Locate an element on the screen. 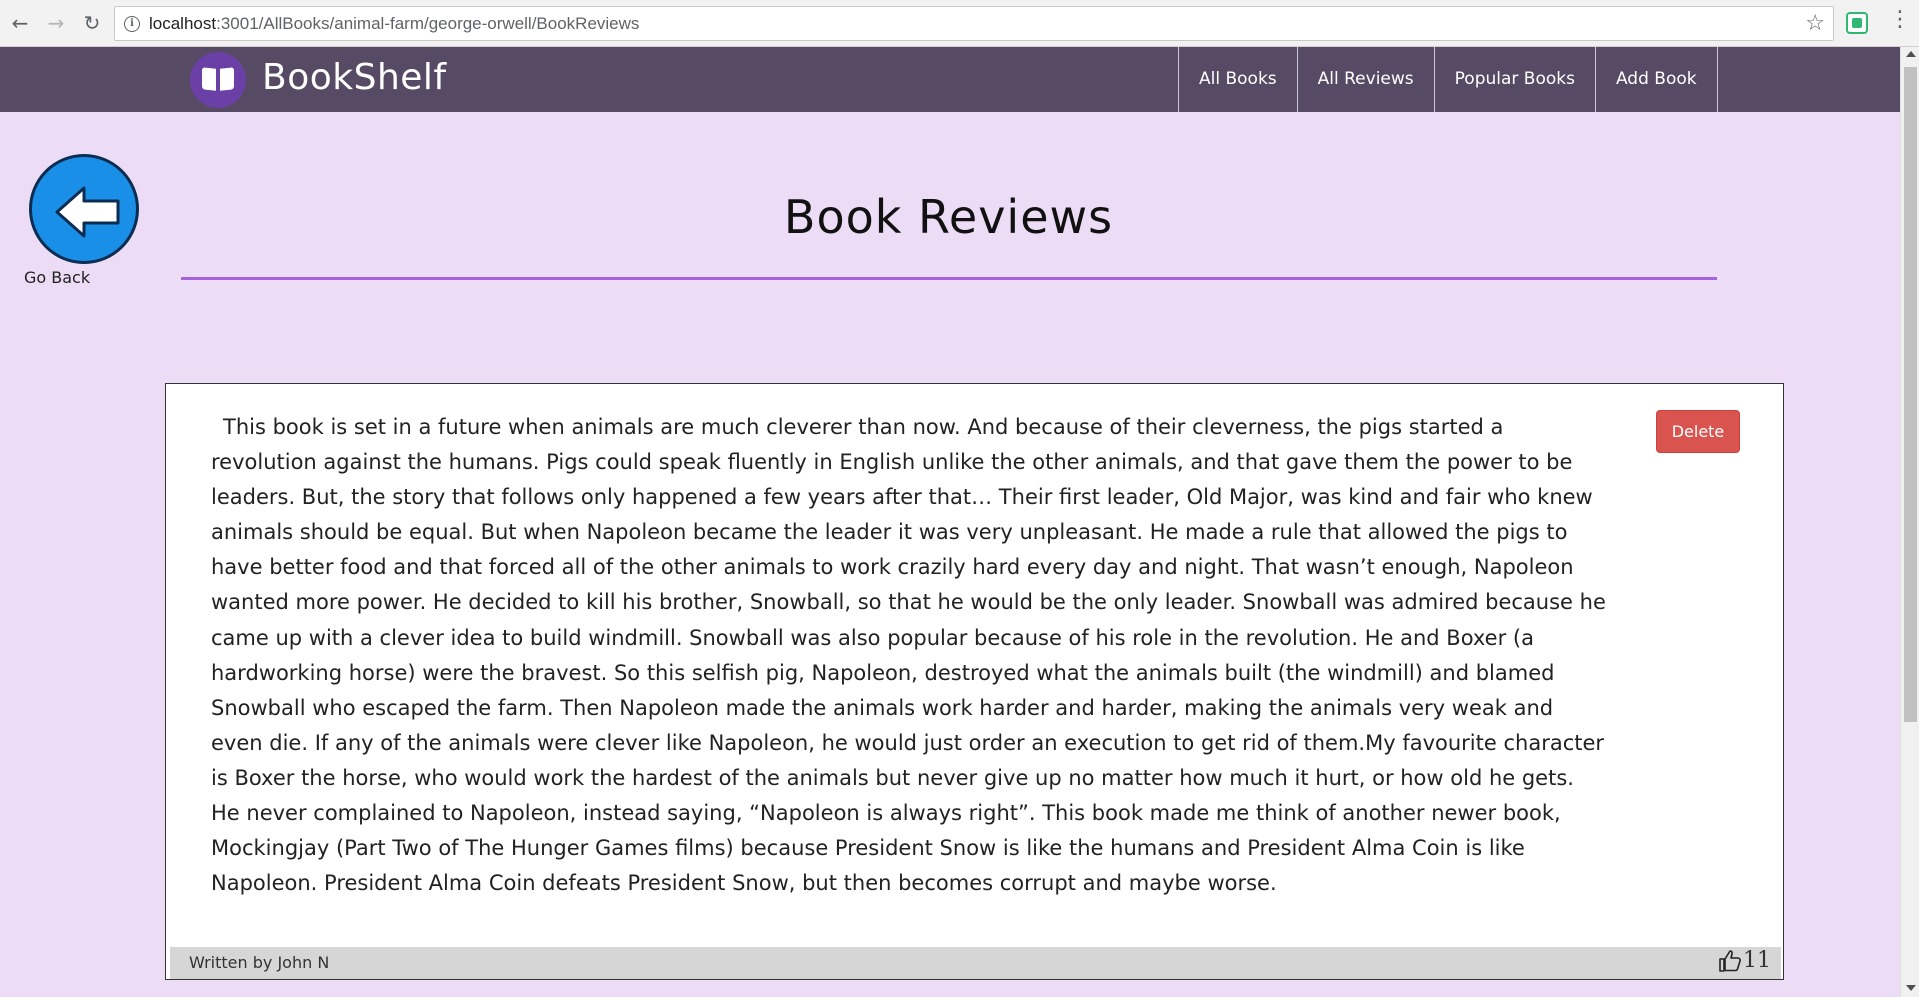  review-author: Written by John N is located at coordinates (259, 962).